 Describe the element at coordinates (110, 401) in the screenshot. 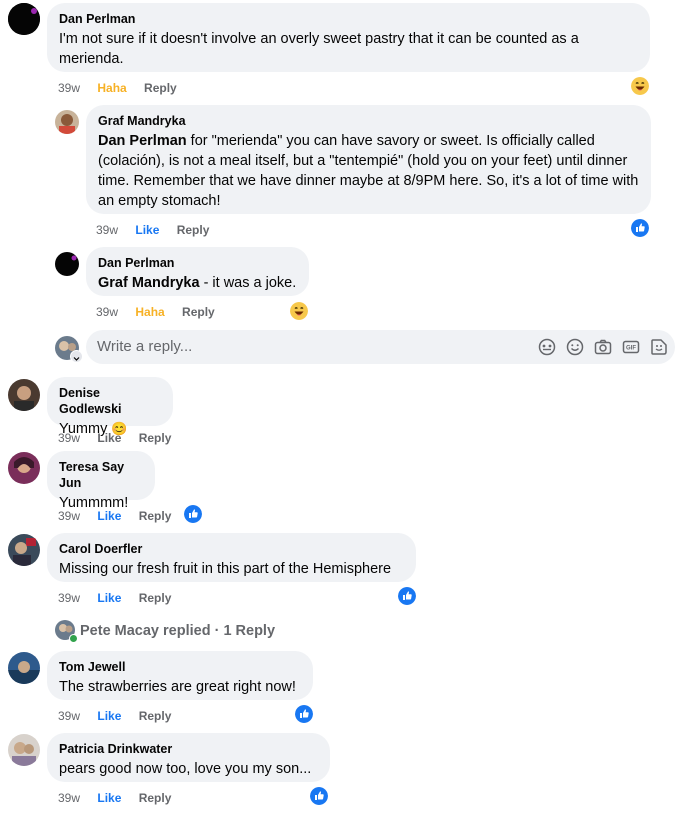

I see `comment-author: Denise Godlewski` at that location.